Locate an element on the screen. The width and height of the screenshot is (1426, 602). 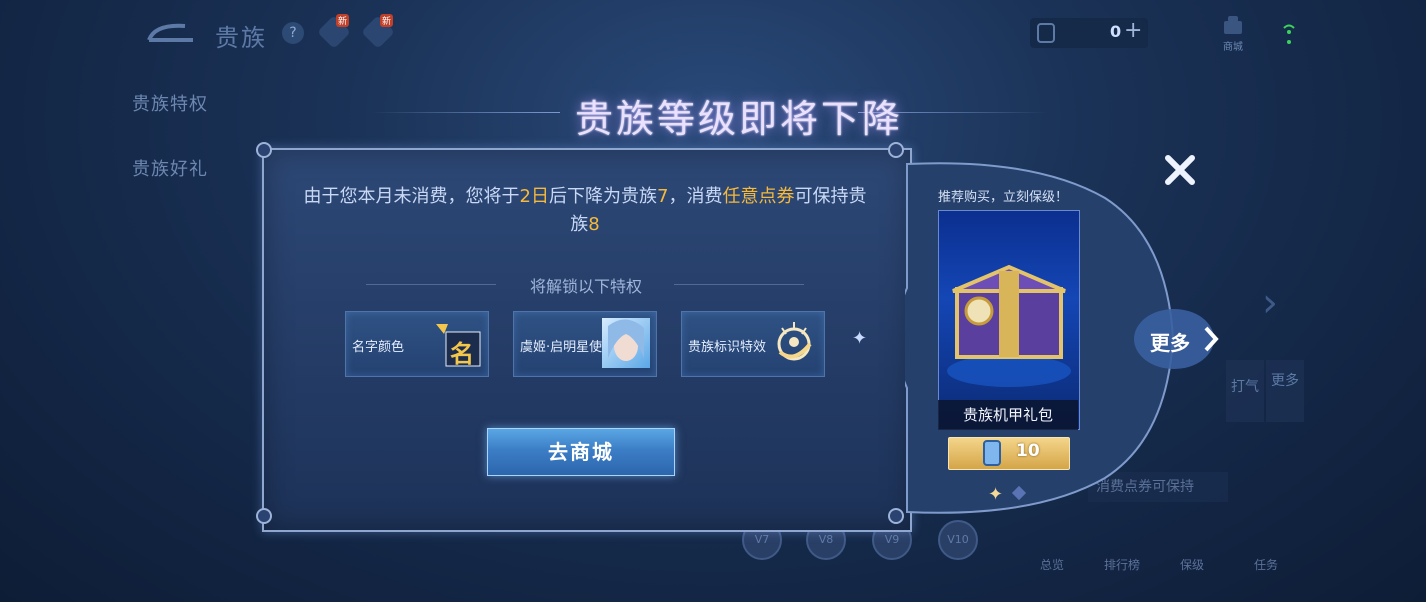
close-button is located at coordinates (1180, 170).